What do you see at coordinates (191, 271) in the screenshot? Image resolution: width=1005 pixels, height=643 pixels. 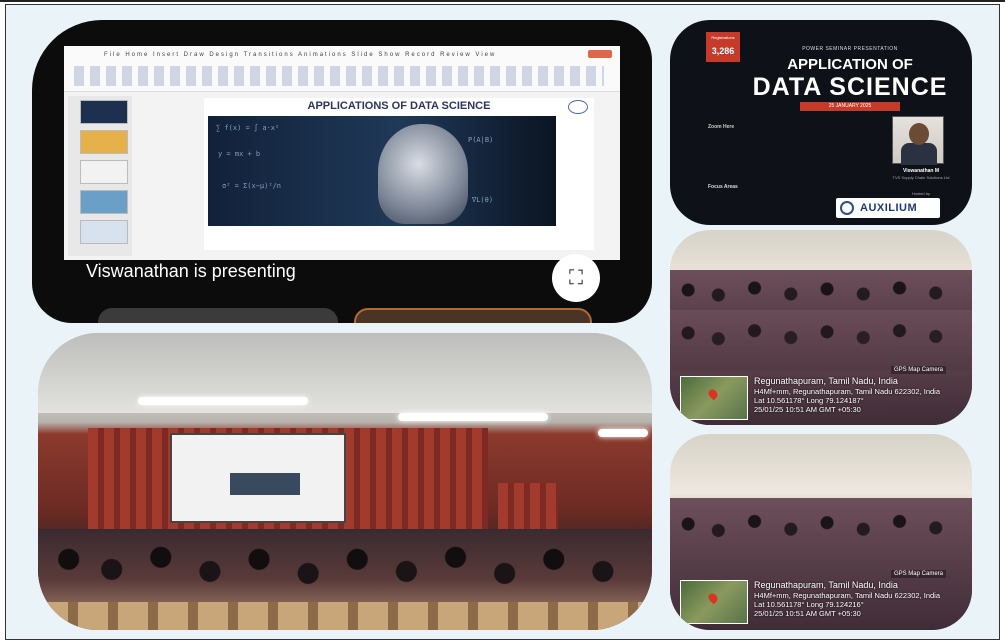 I see `presenting-label: Viswanathan is presenting` at bounding box center [191, 271].